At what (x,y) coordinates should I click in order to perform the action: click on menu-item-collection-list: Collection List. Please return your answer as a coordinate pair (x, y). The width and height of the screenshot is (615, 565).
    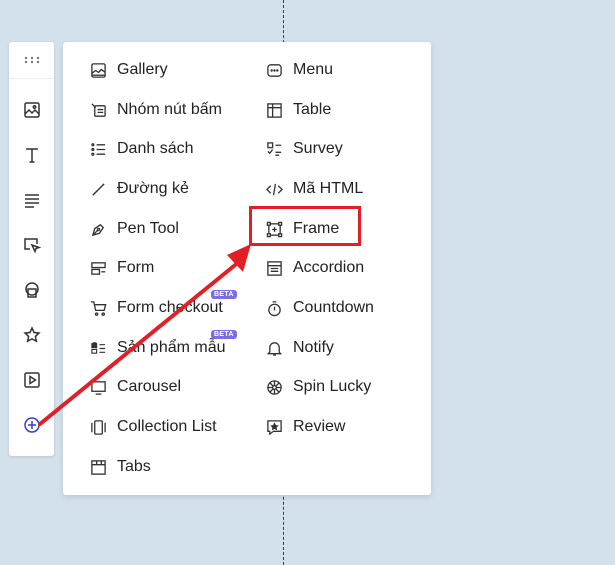
    Looking at the image, I should click on (153, 427).